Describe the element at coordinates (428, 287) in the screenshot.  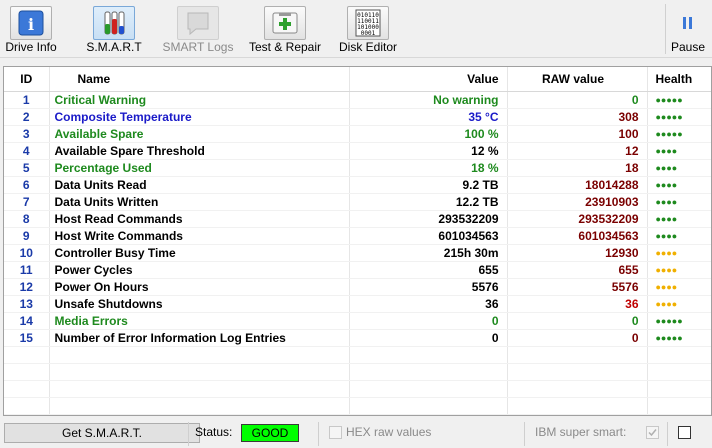
I see `row-value: 5576` at that location.